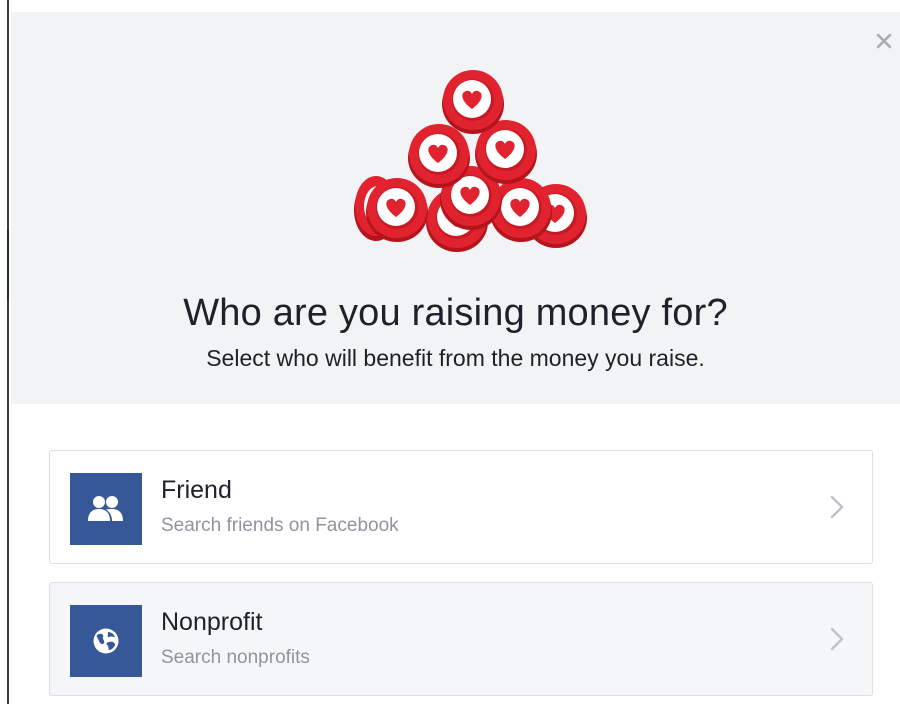 Image resolution: width=900 pixels, height=704 pixels. I want to click on friends-icon, so click(106, 509).